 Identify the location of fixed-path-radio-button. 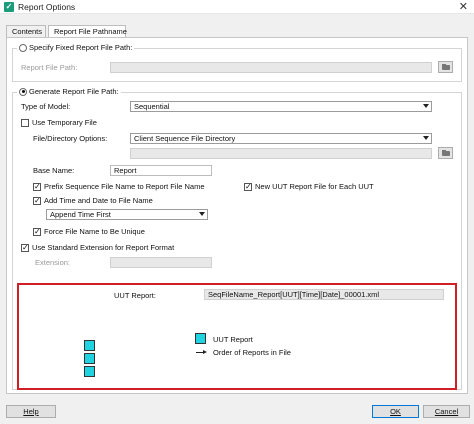
(23, 47).